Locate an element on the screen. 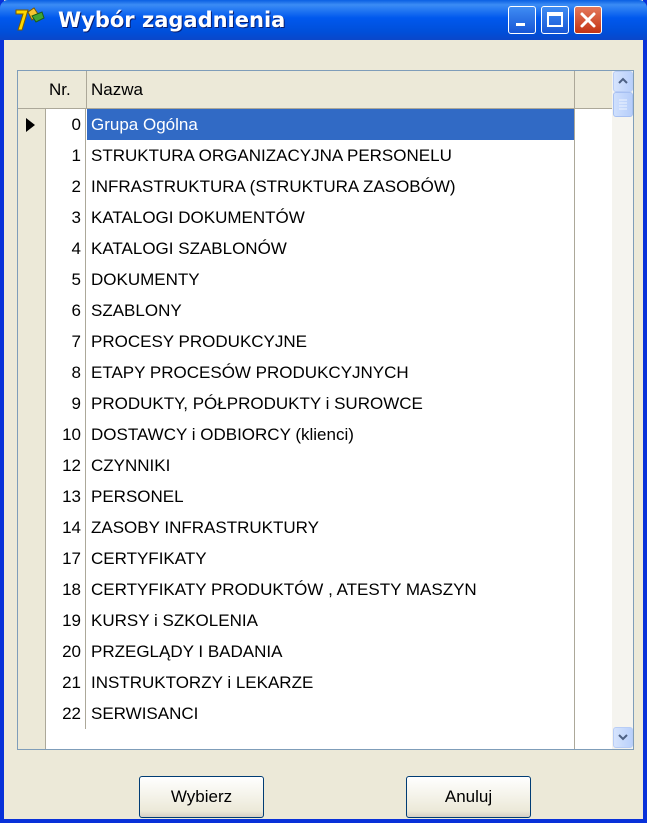 This screenshot has width=647, height=823. window-title: Wybór zagadnienia is located at coordinates (172, 20).